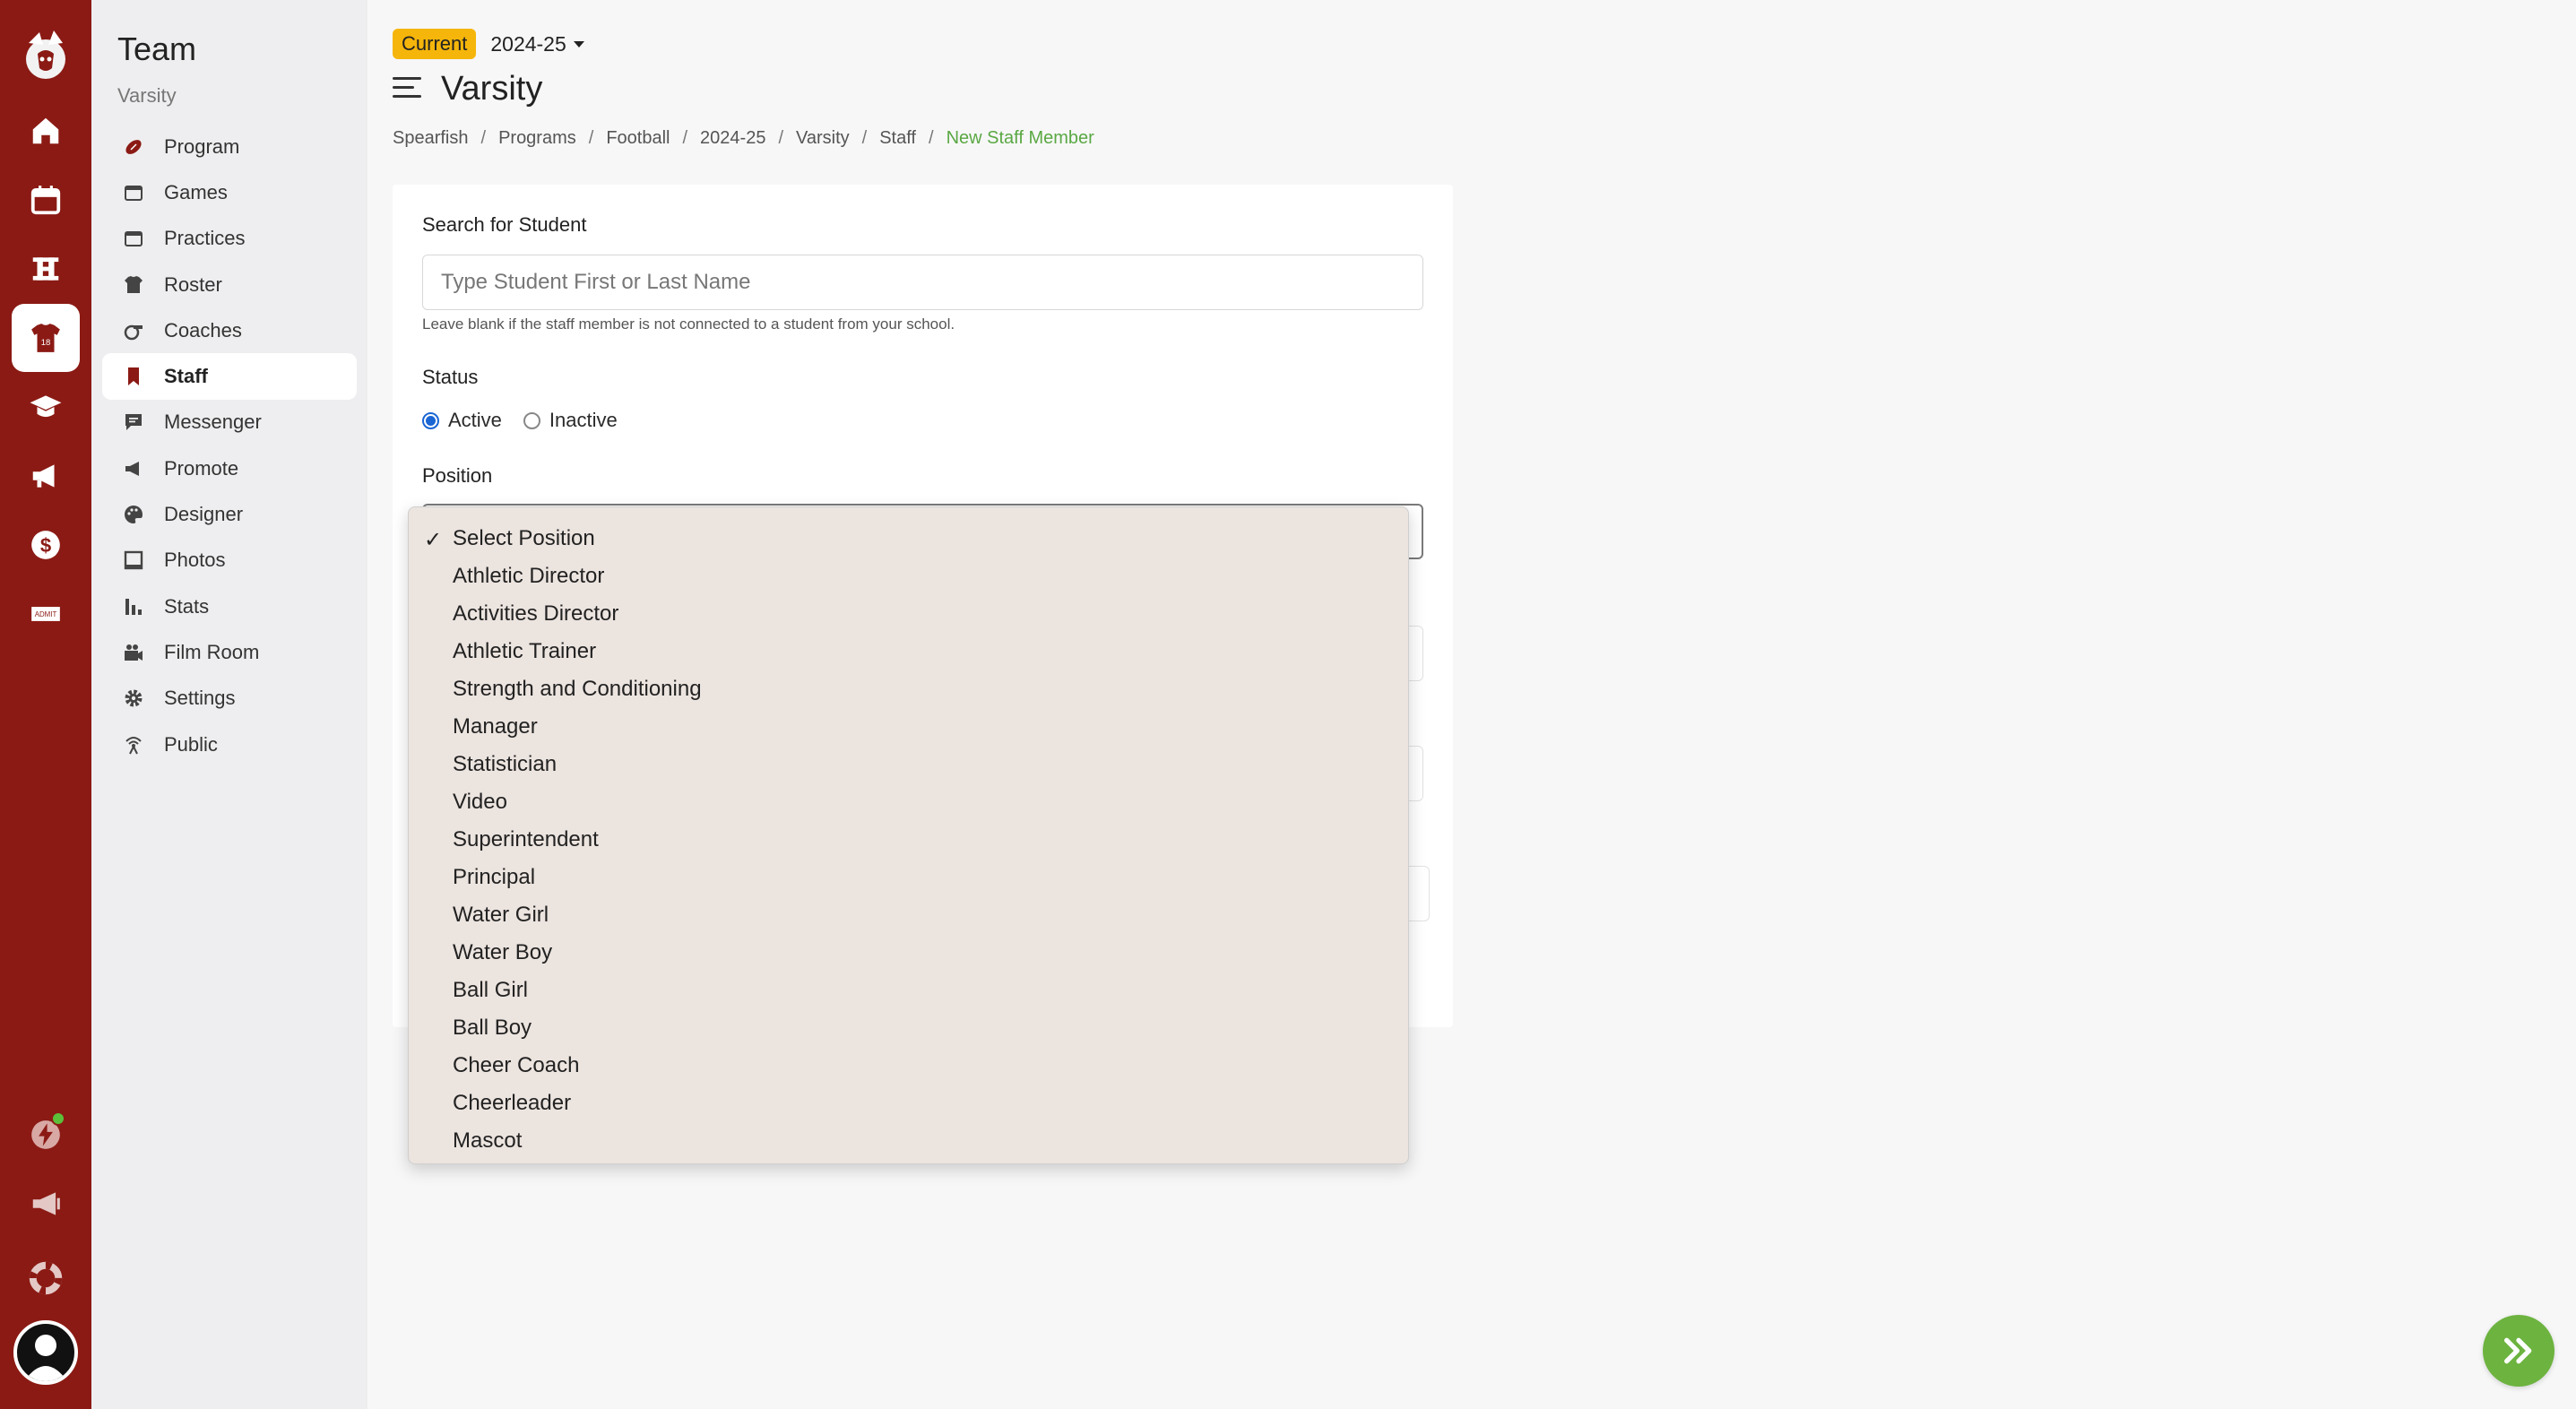 Image resolution: width=2576 pixels, height=1409 pixels. Describe the element at coordinates (46, 614) in the screenshot. I see `ticket-icon: ADMIT` at that location.